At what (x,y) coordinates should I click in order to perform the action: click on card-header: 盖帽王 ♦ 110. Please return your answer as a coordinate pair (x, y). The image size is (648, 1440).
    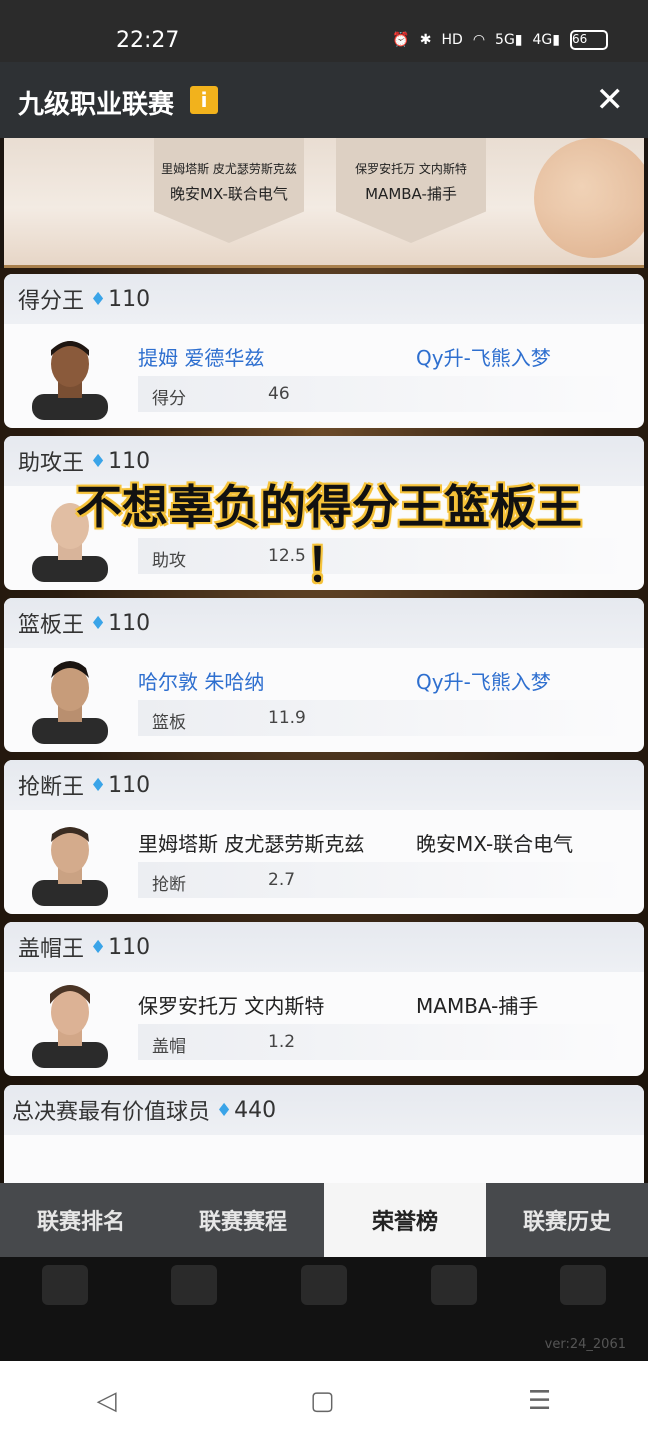
    Looking at the image, I should click on (324, 947).